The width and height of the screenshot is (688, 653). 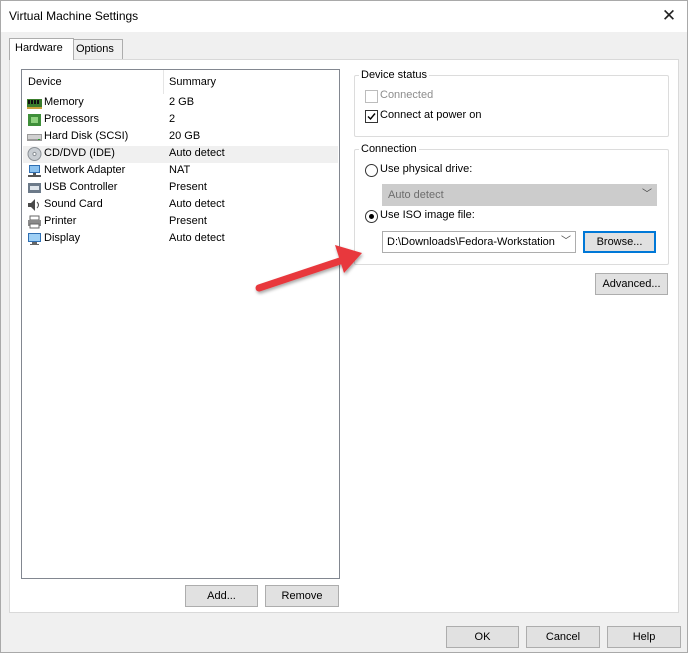 What do you see at coordinates (79, 153) in the screenshot?
I see `device-name: CD/DVD (IDE)` at bounding box center [79, 153].